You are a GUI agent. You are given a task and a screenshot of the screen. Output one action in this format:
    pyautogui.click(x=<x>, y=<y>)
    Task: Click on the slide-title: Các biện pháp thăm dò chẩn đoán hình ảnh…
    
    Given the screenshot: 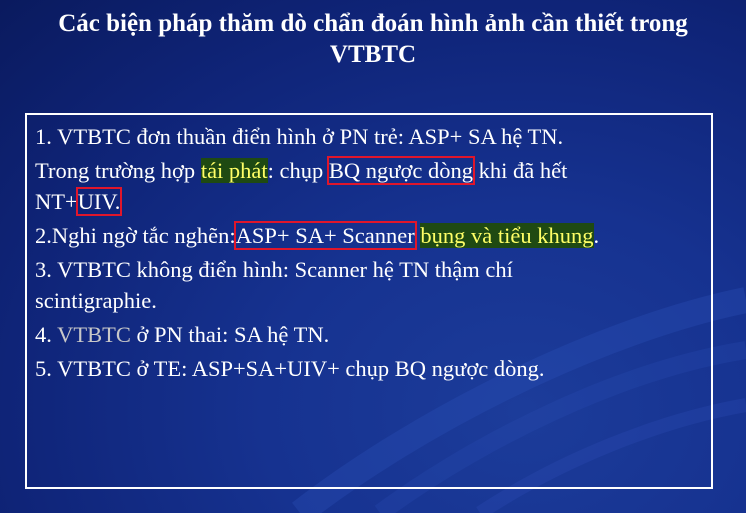 What is the action you would take?
    pyautogui.click(x=373, y=39)
    